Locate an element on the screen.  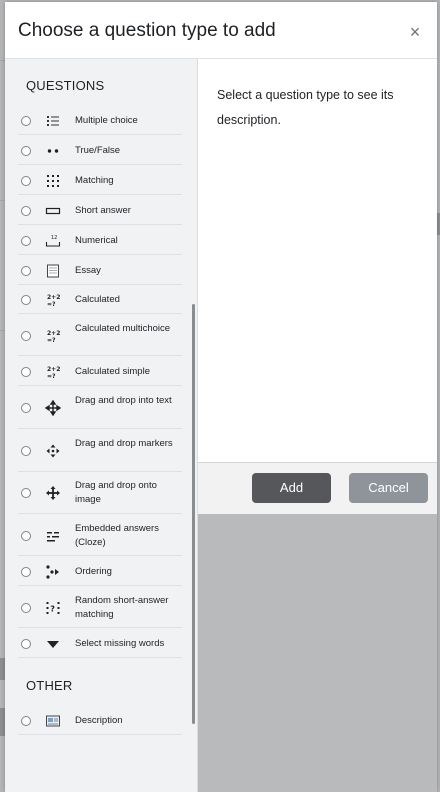
option-label: Multiple choice is located at coordinates (106, 120).